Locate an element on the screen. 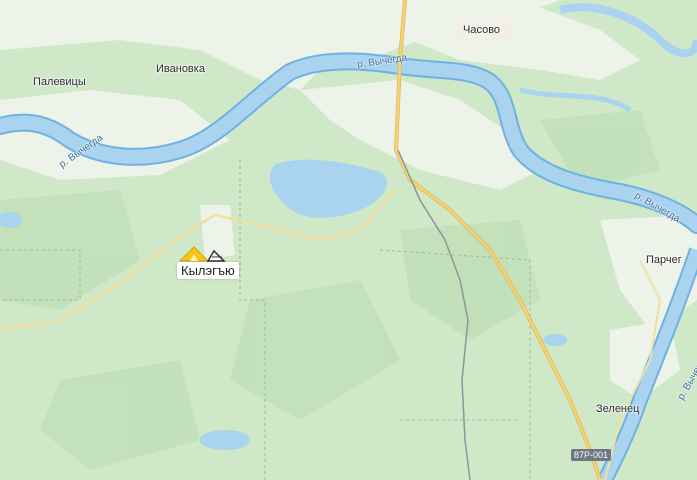  selected-place-label: Кылэгъю is located at coordinates (208, 270).